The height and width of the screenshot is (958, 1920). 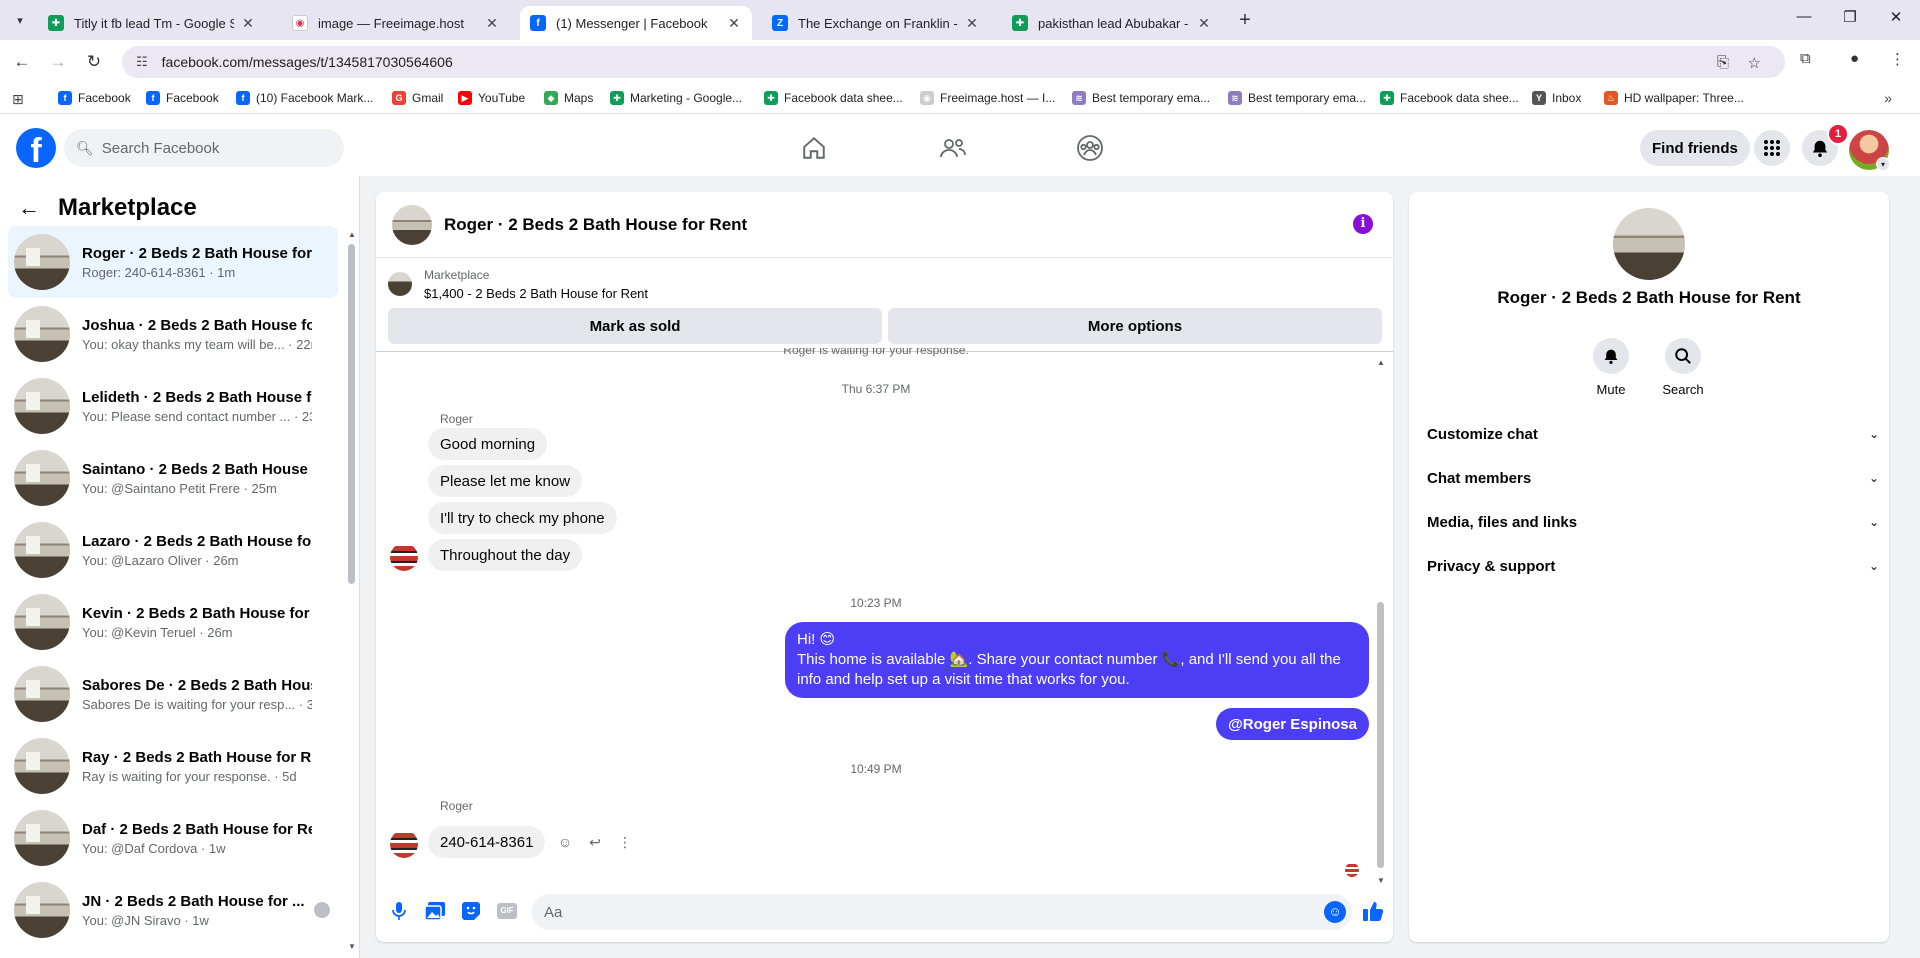 I want to click on minimize-icon: —, so click(x=1804, y=16).